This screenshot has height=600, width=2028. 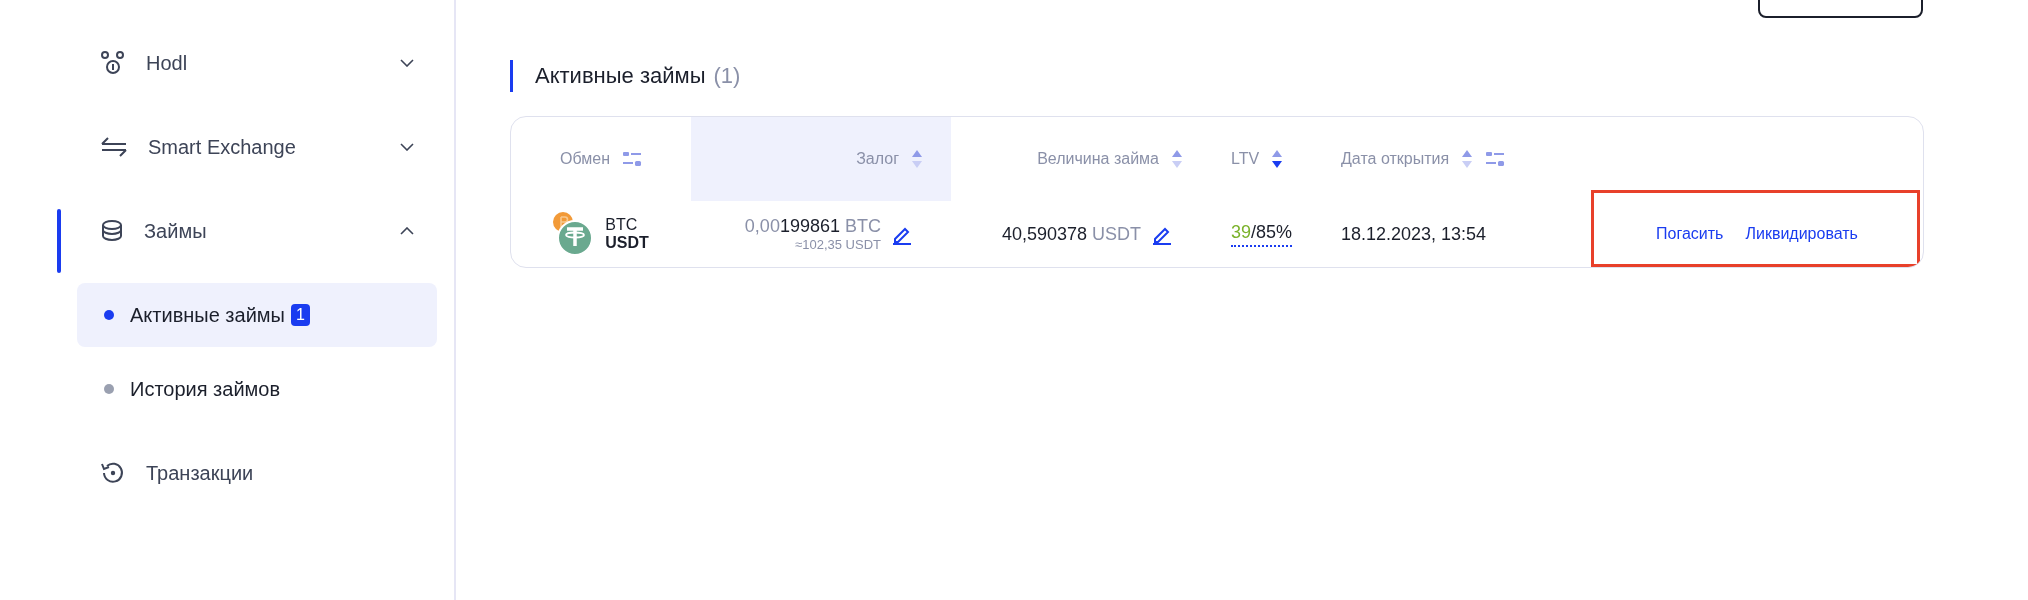 I want to click on column-label: Залог, so click(x=877, y=159).